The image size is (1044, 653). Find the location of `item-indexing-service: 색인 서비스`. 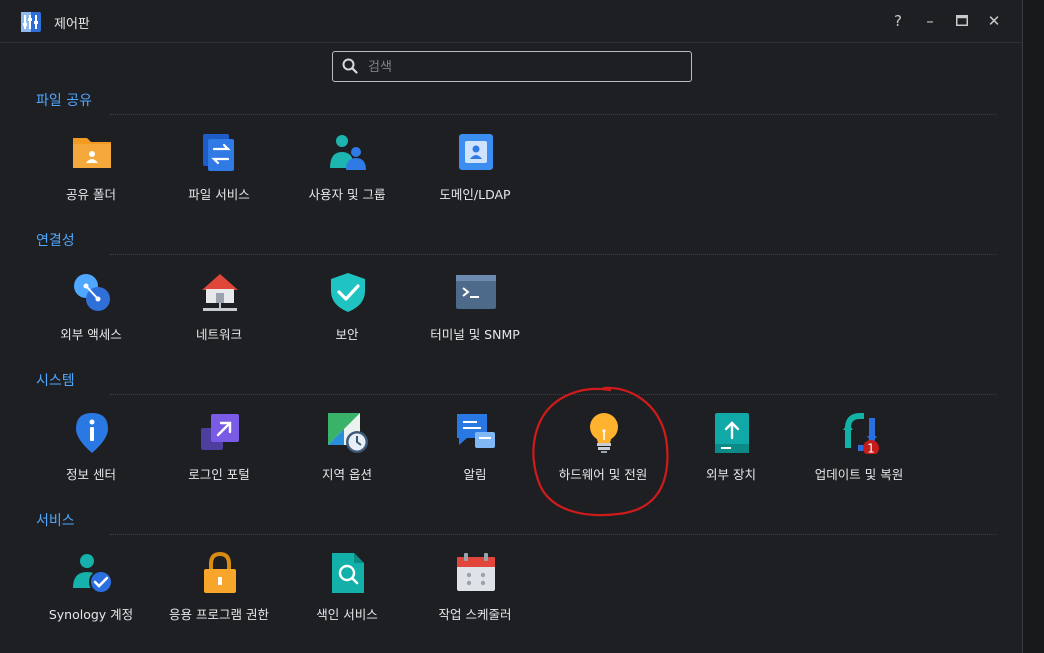

item-indexing-service: 색인 서비스 is located at coordinates (347, 592).